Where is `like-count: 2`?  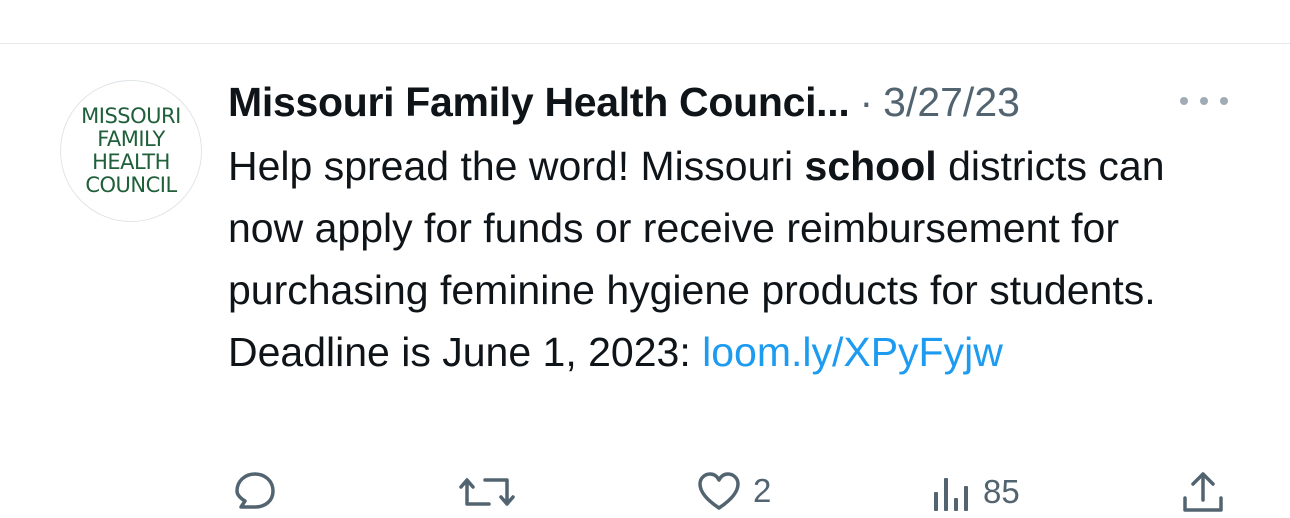 like-count: 2 is located at coordinates (762, 490).